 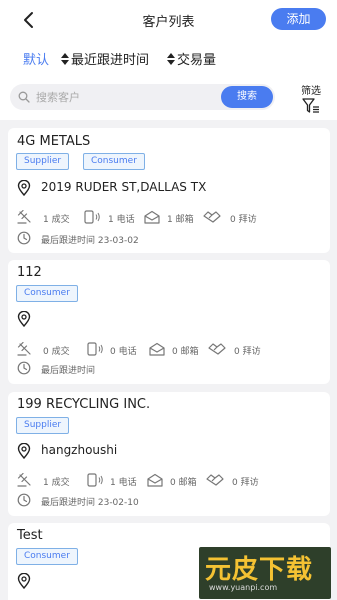 I want to click on call-count: 0 电话, so click(x=123, y=352).